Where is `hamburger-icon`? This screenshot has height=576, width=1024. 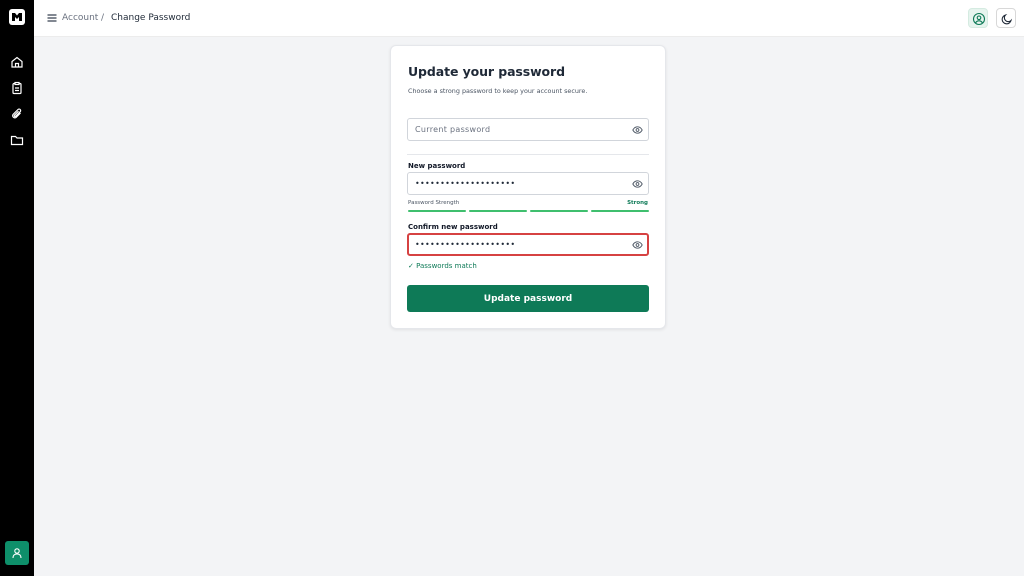 hamburger-icon is located at coordinates (52, 18).